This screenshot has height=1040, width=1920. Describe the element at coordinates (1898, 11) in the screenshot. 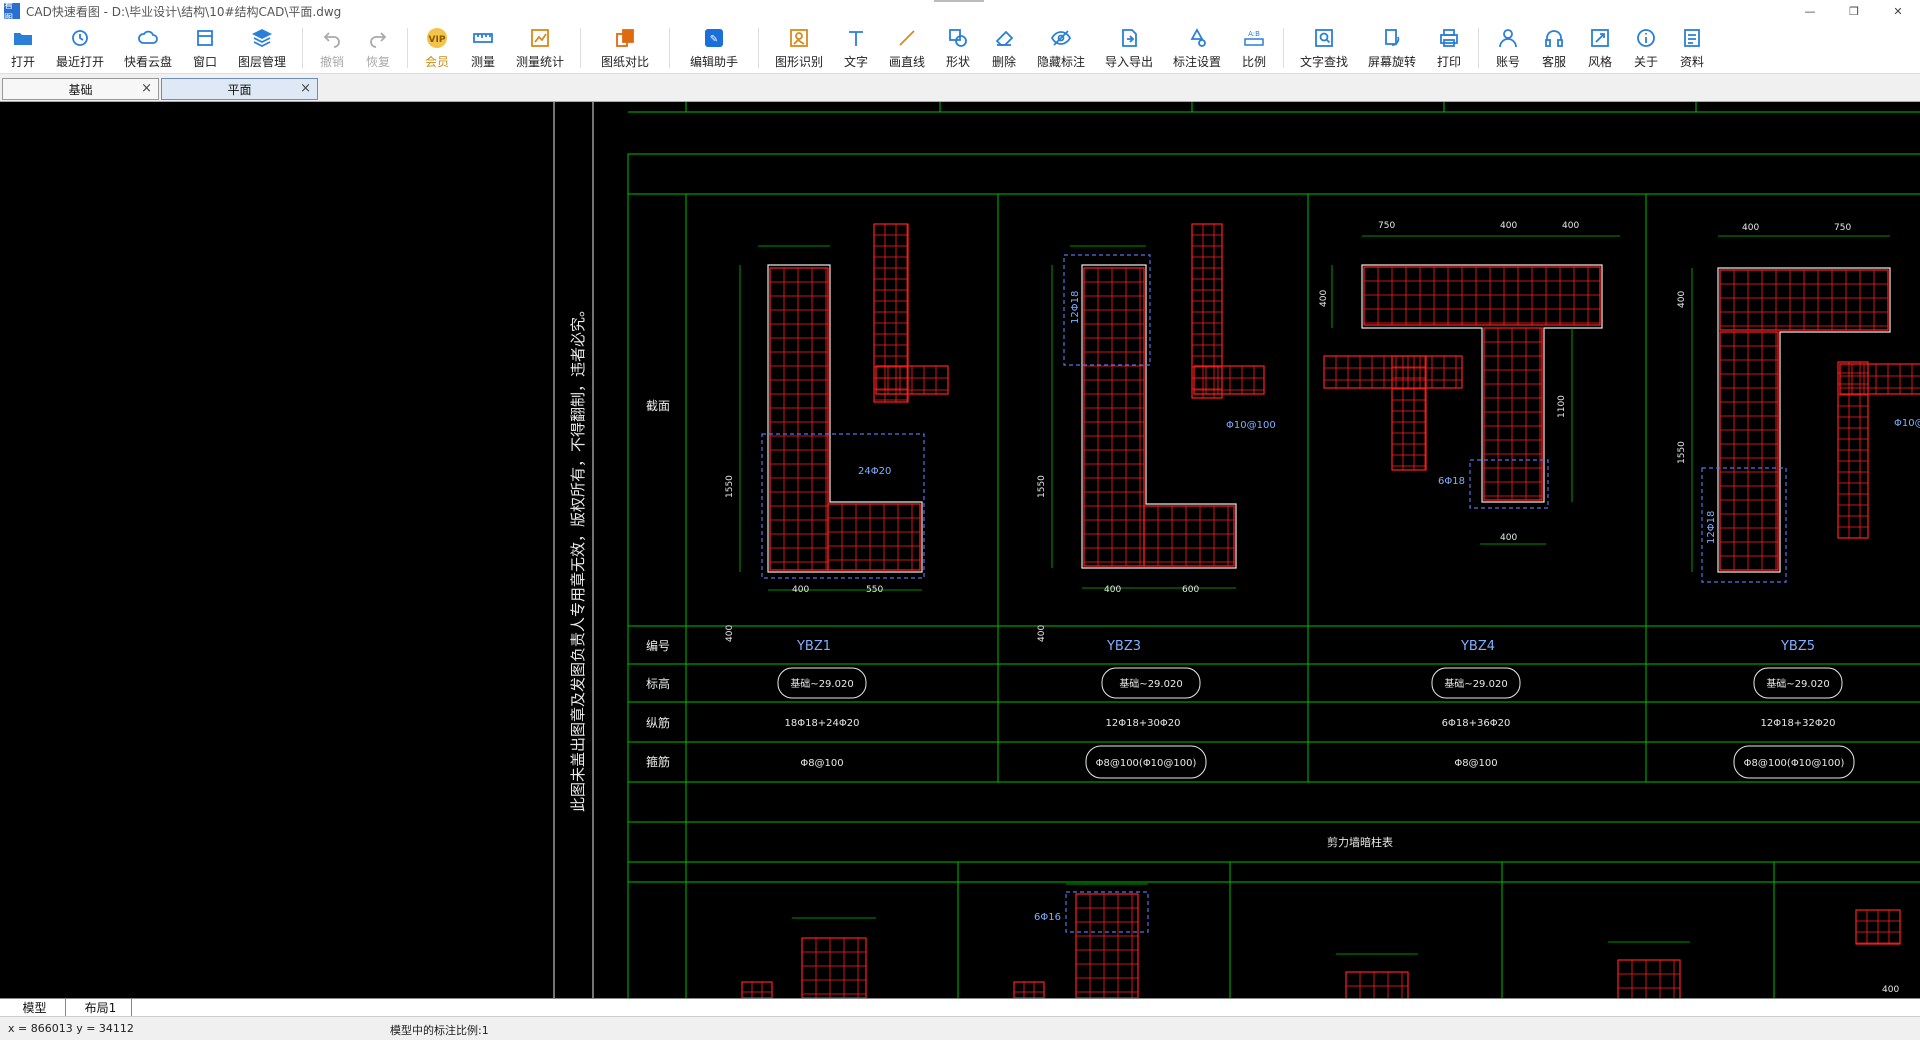

I see `close-button: ✕` at that location.